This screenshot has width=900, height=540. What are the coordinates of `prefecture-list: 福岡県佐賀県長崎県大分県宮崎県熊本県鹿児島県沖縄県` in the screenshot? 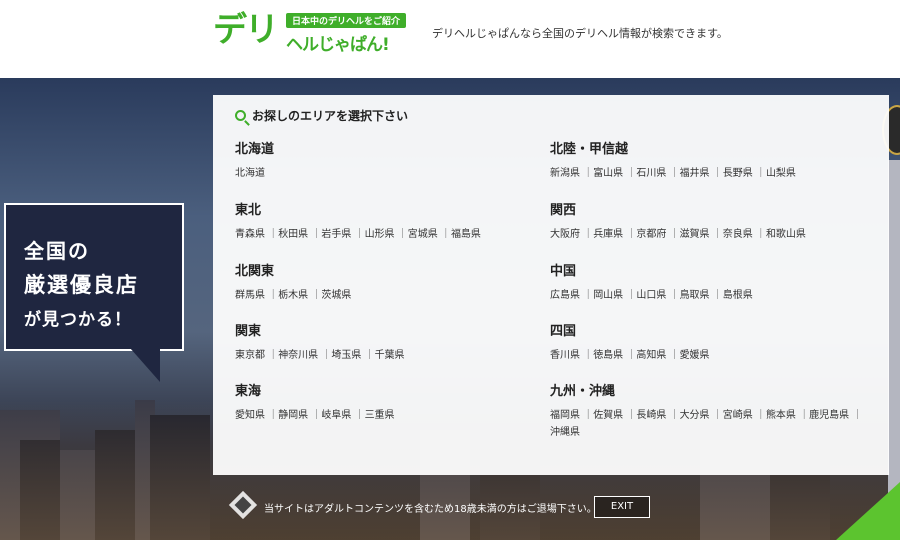 It's located at (710, 424).